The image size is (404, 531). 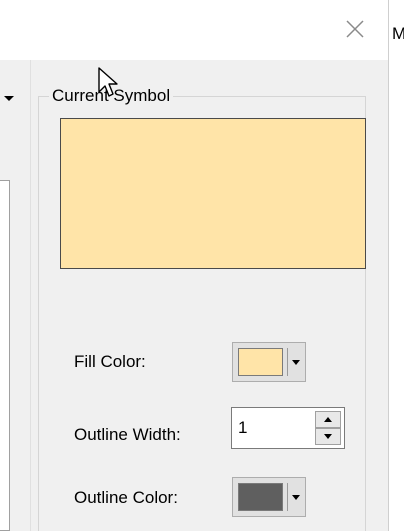 I want to click on symbol-list-panel, so click(x=5, y=355).